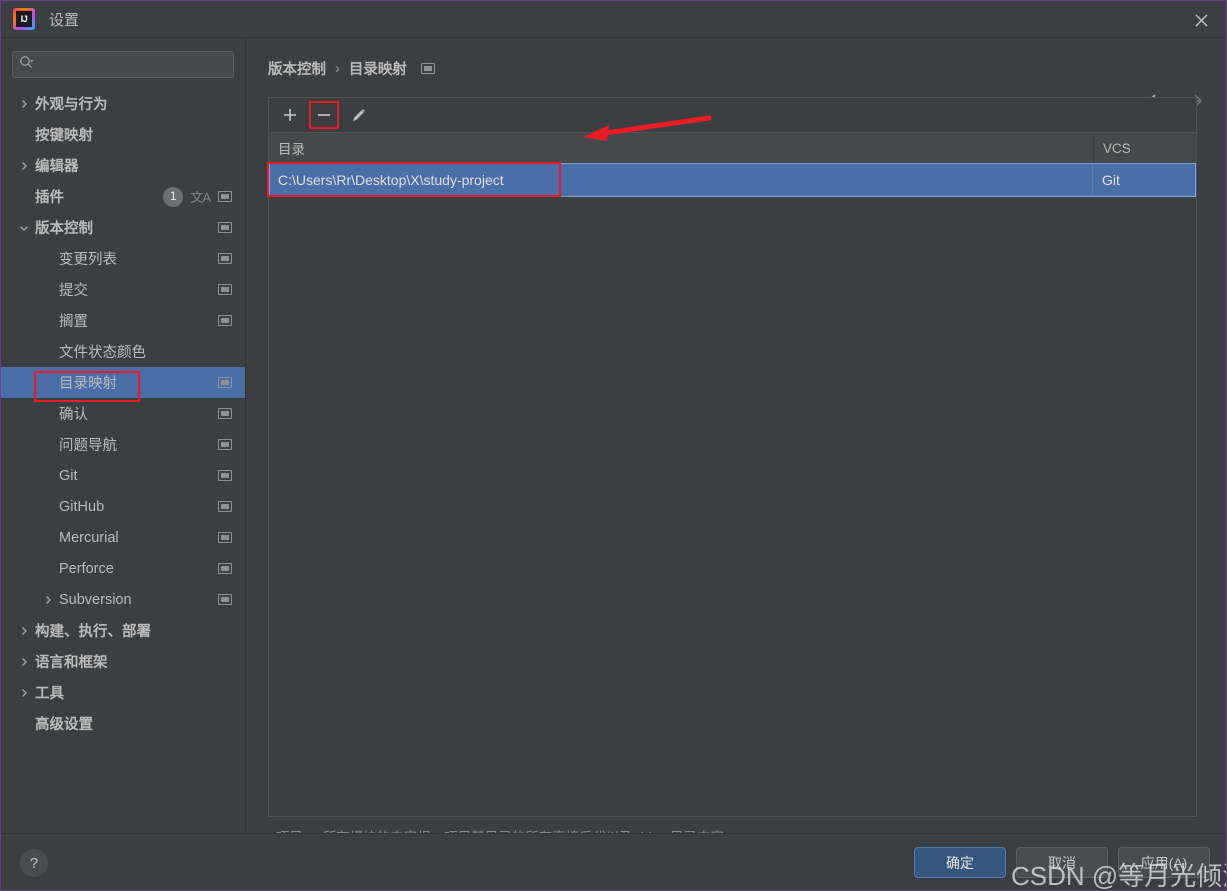 This screenshot has height=891, width=1227. Describe the element at coordinates (71, 663) in the screenshot. I see `sidebar-item-label: 语言和框架` at that location.